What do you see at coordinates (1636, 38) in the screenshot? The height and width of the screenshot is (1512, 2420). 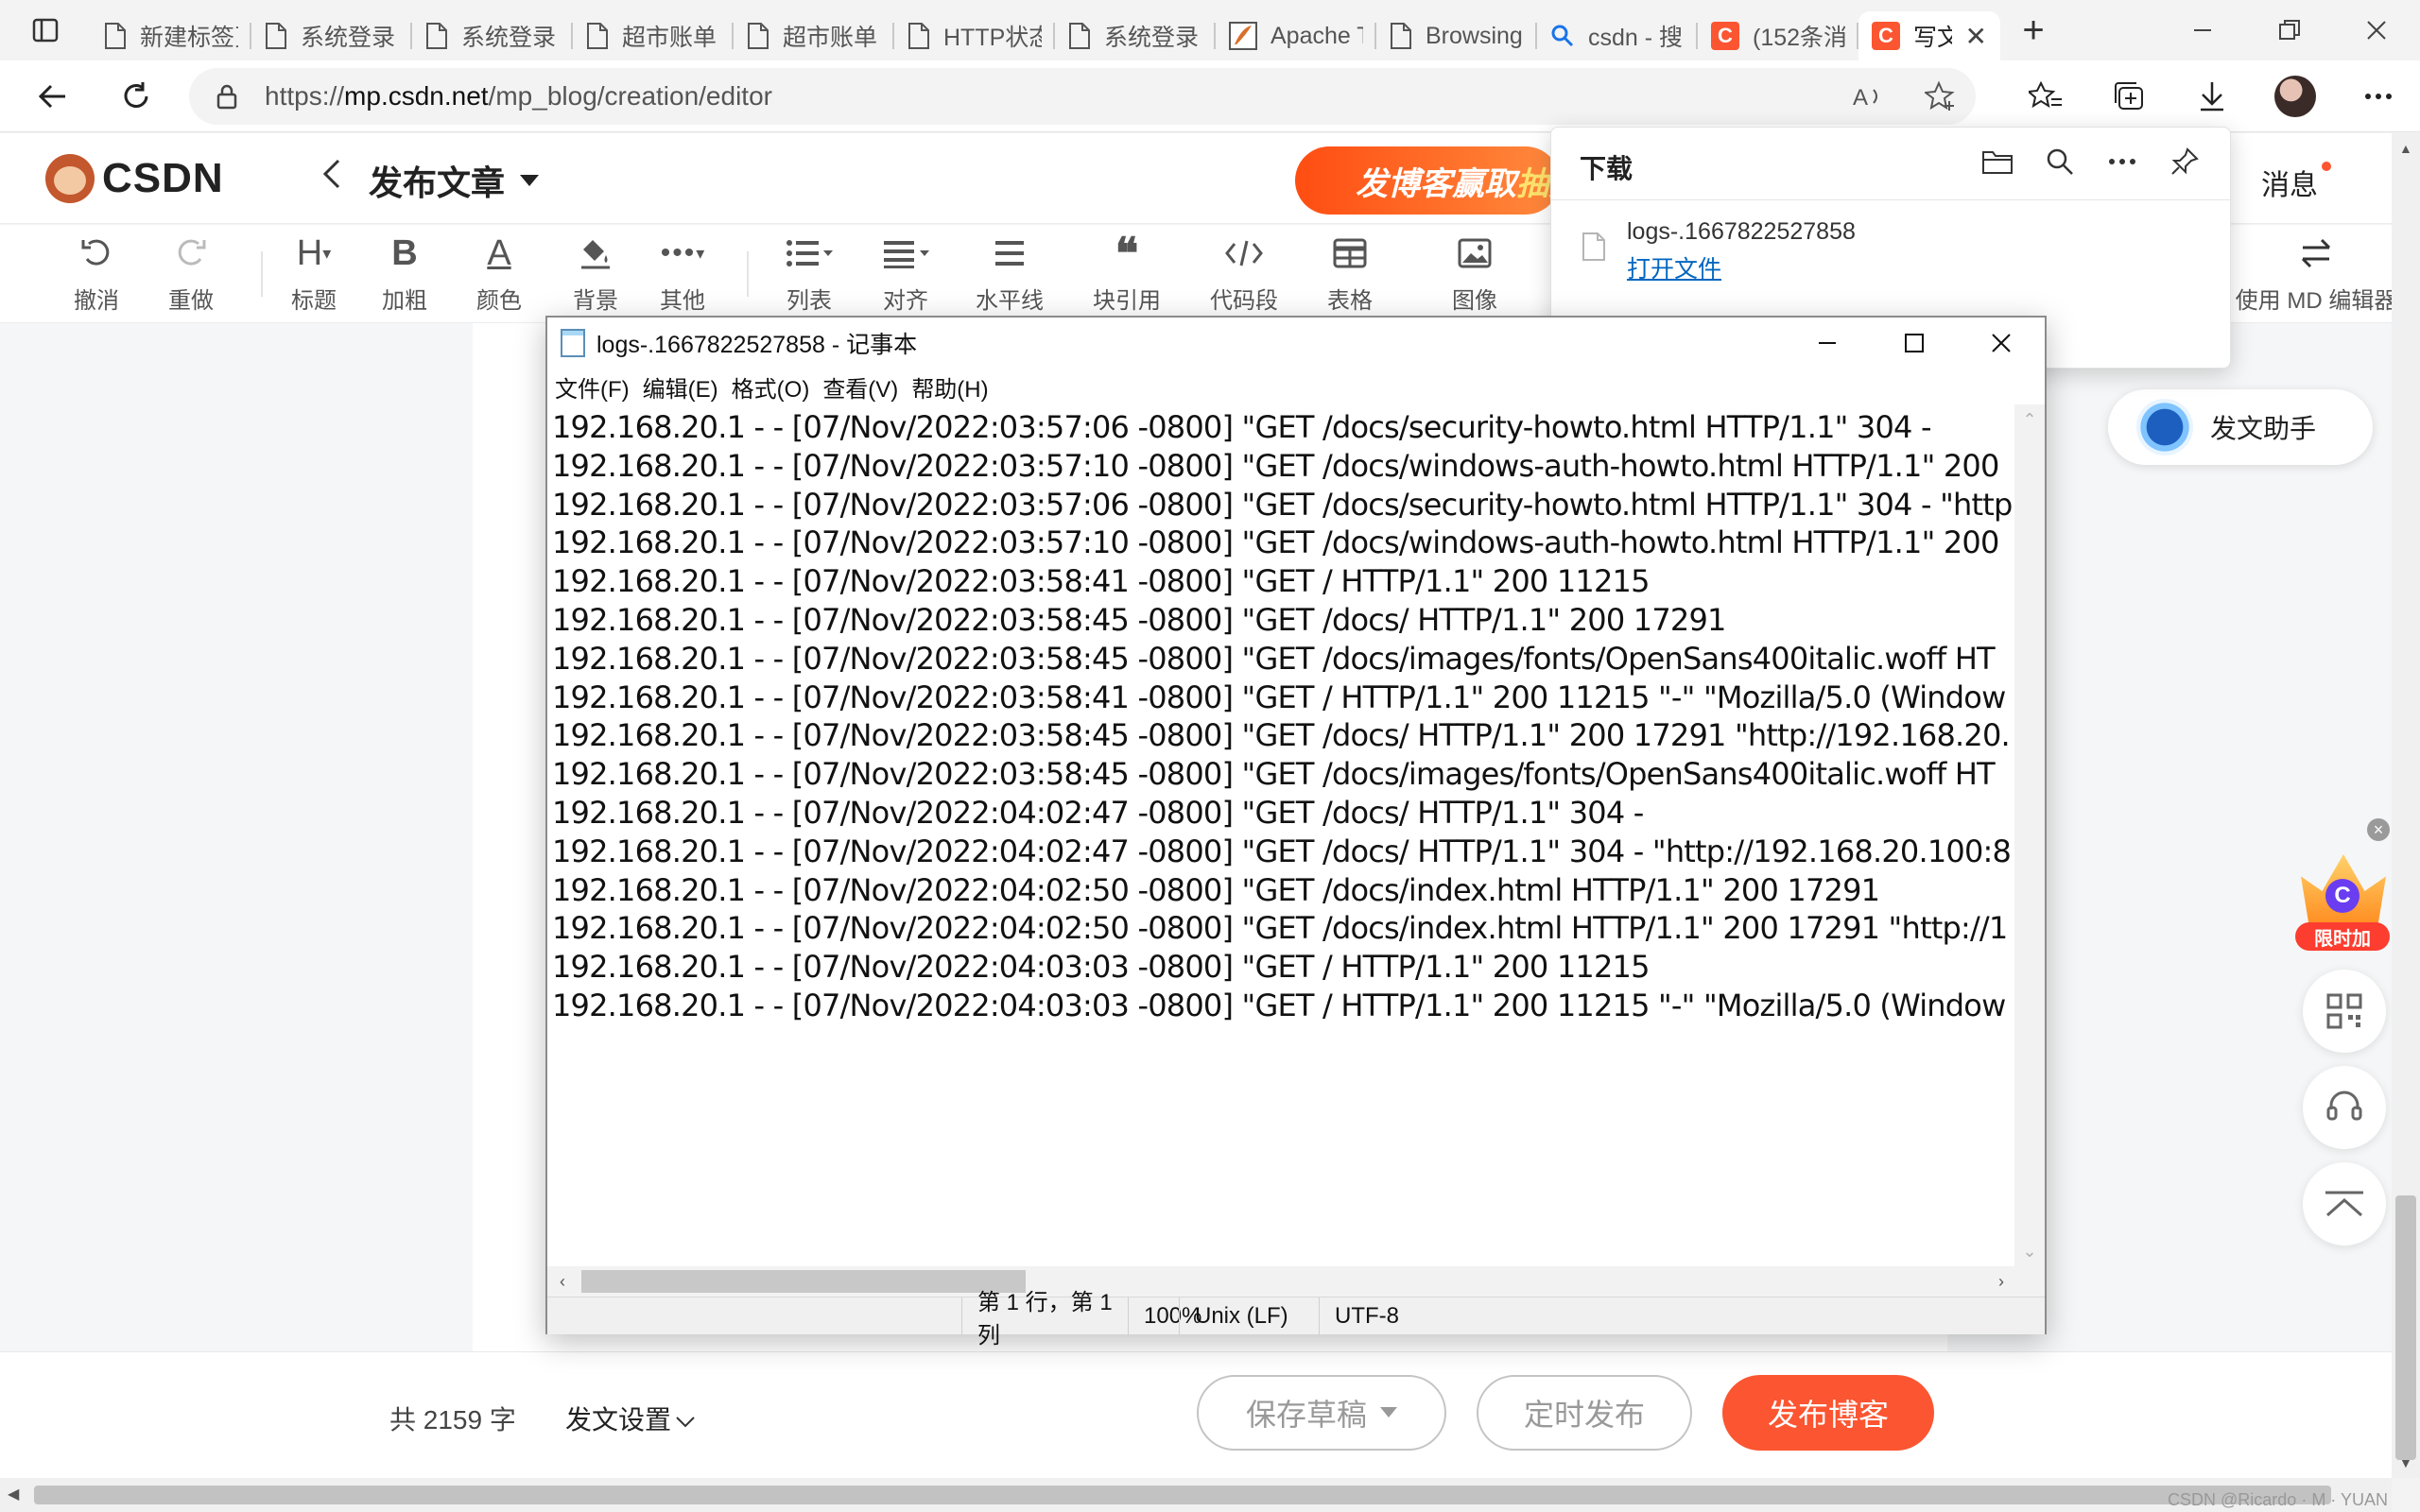 I see `tab-label: csdn - 搜` at bounding box center [1636, 38].